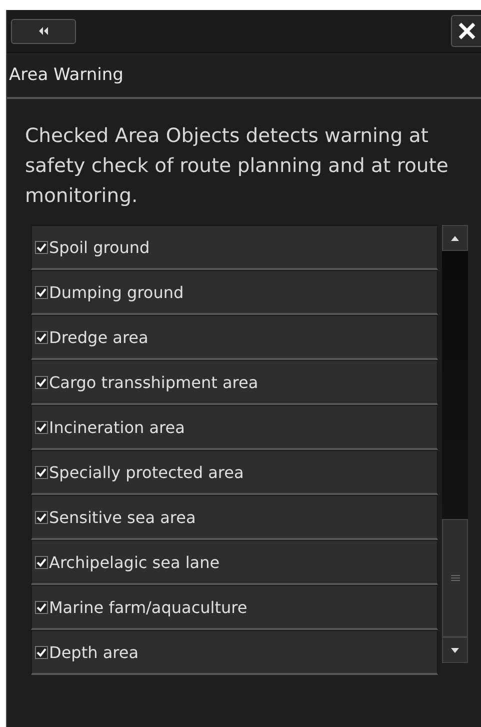  I want to click on grip-icon, so click(455, 578).